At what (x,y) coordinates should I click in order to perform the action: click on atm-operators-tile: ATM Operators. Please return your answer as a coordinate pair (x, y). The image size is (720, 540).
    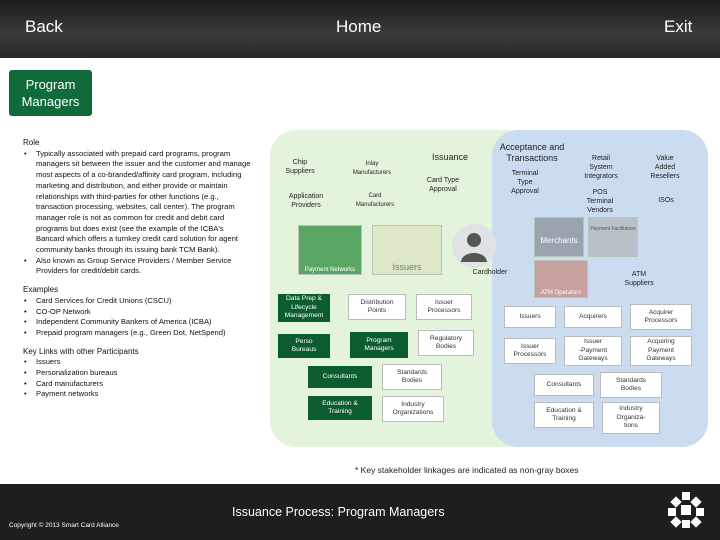
    Looking at the image, I should click on (561, 279).